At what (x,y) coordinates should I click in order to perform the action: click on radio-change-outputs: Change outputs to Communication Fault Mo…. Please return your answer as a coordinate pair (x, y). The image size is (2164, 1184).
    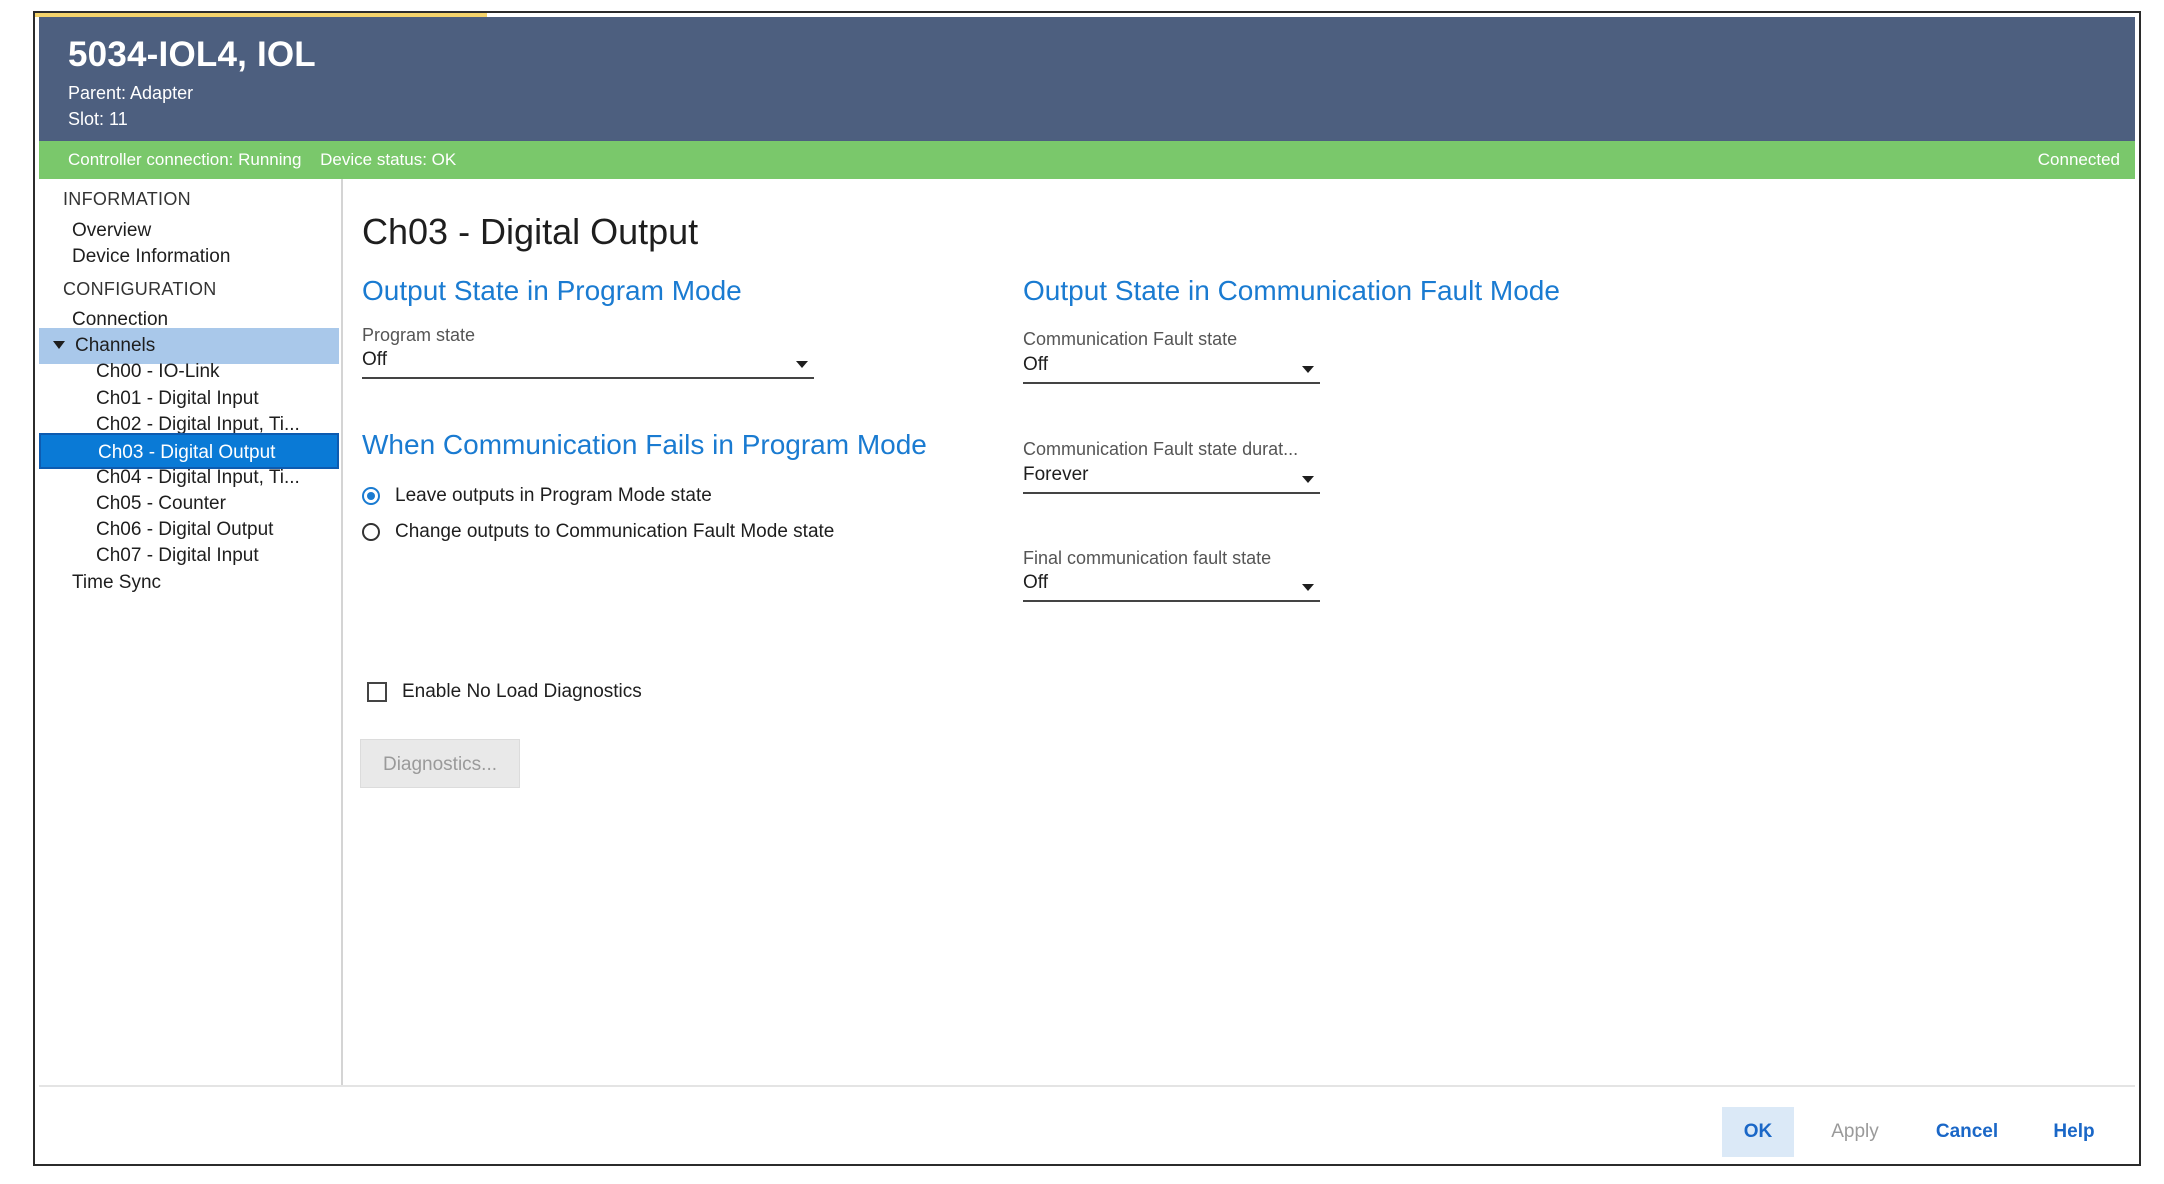
    Looking at the image, I should click on (598, 532).